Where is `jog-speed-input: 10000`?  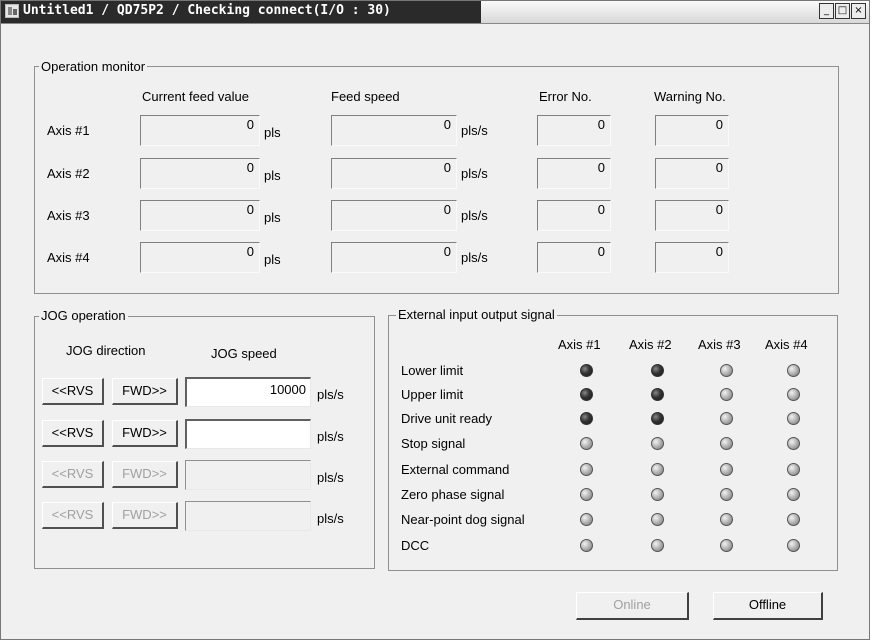 jog-speed-input: 10000 is located at coordinates (248, 392).